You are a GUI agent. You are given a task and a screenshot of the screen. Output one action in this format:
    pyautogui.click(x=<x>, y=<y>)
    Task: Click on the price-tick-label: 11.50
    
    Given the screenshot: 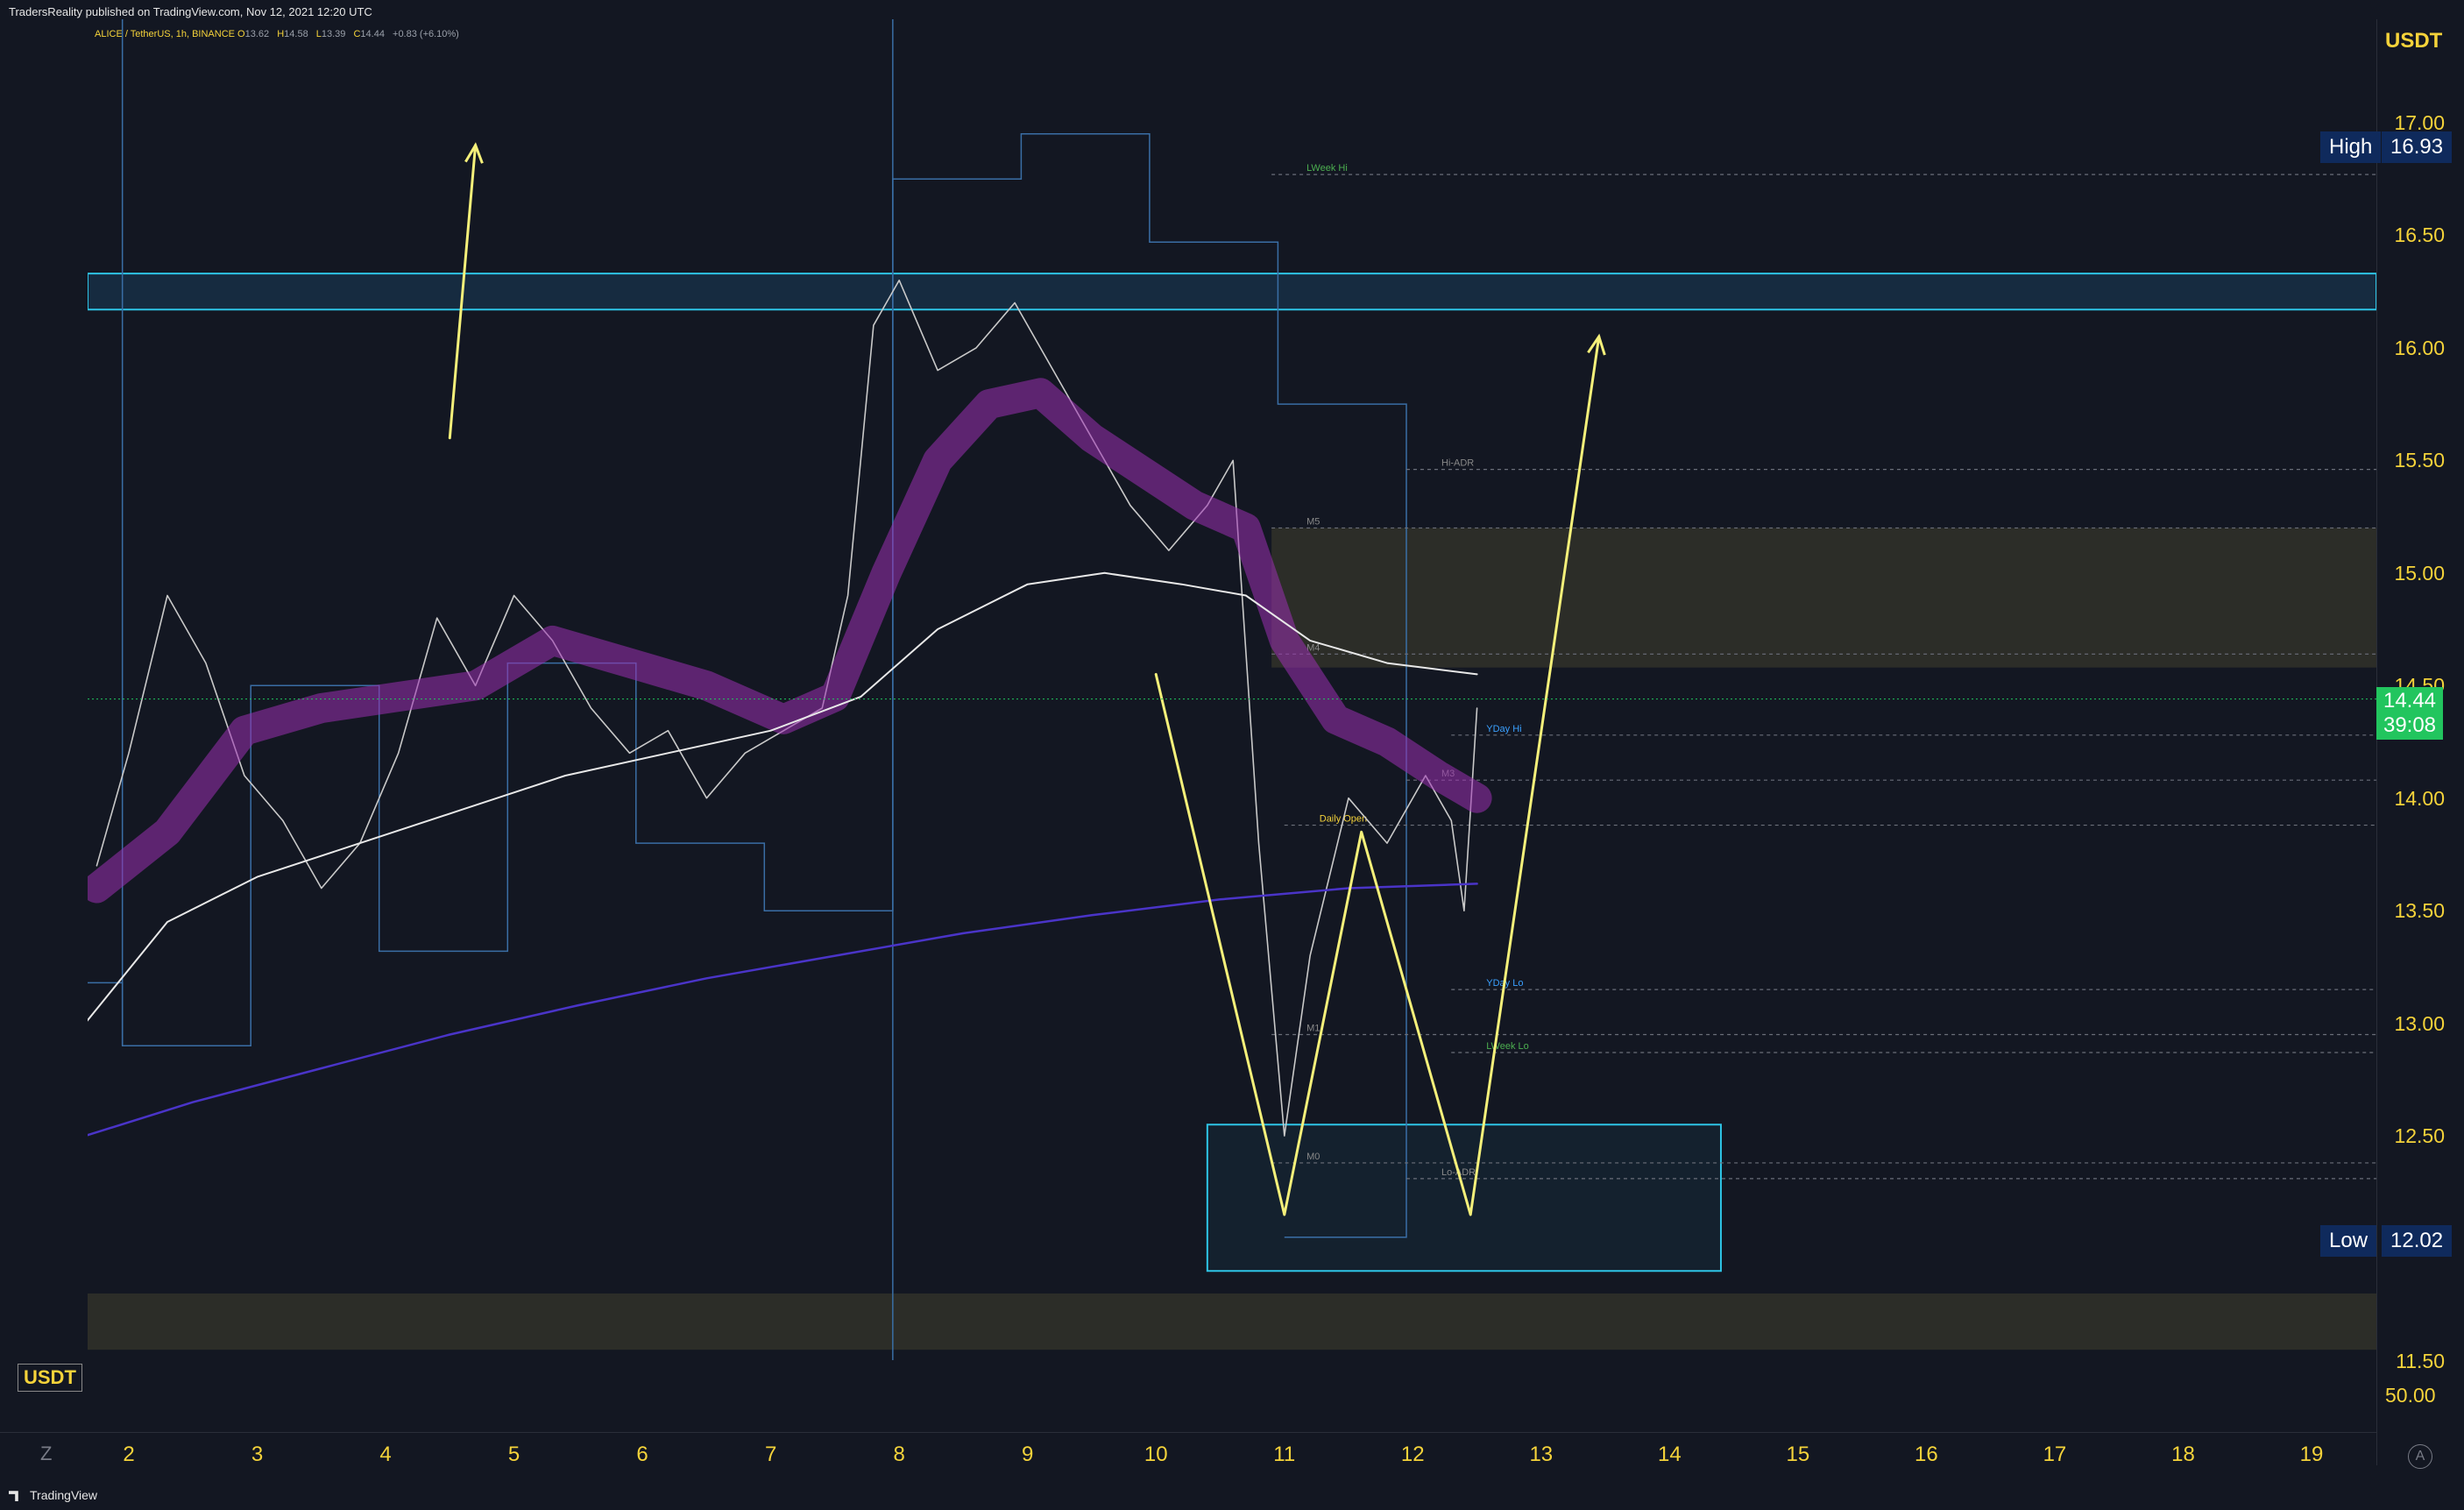 What is the action you would take?
    pyautogui.click(x=2420, y=1361)
    